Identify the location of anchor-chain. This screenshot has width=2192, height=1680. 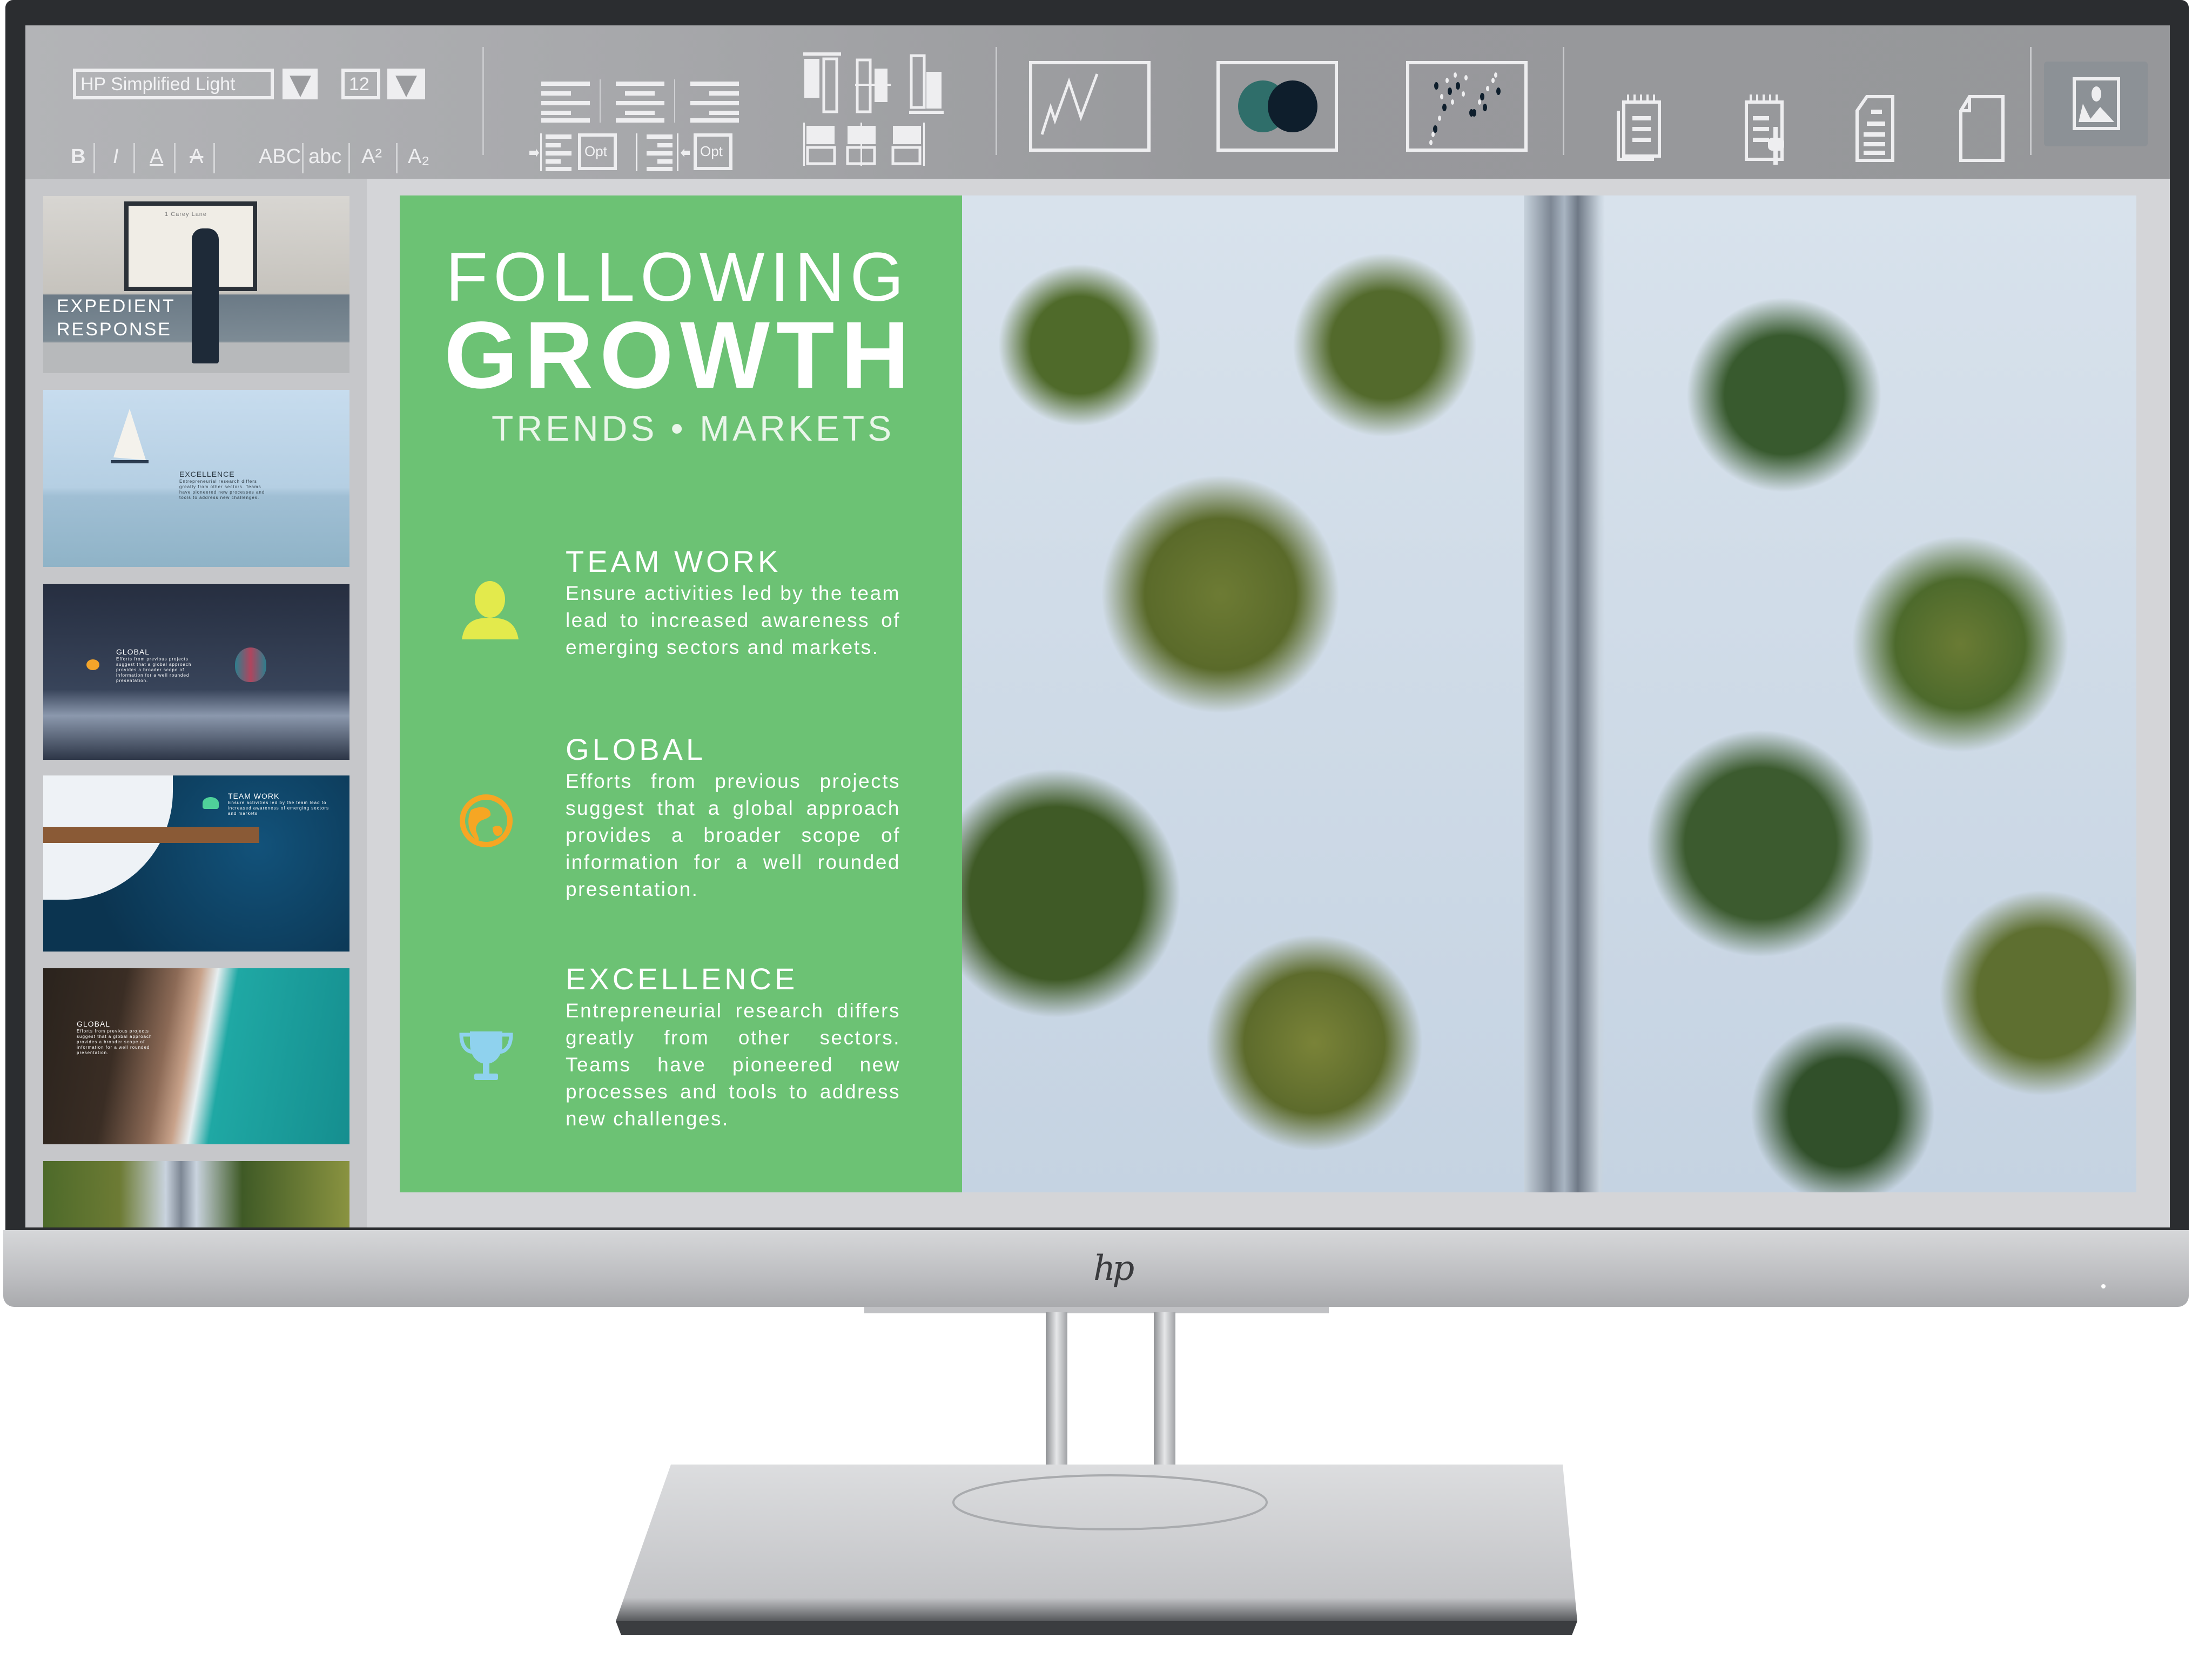
(151, 835).